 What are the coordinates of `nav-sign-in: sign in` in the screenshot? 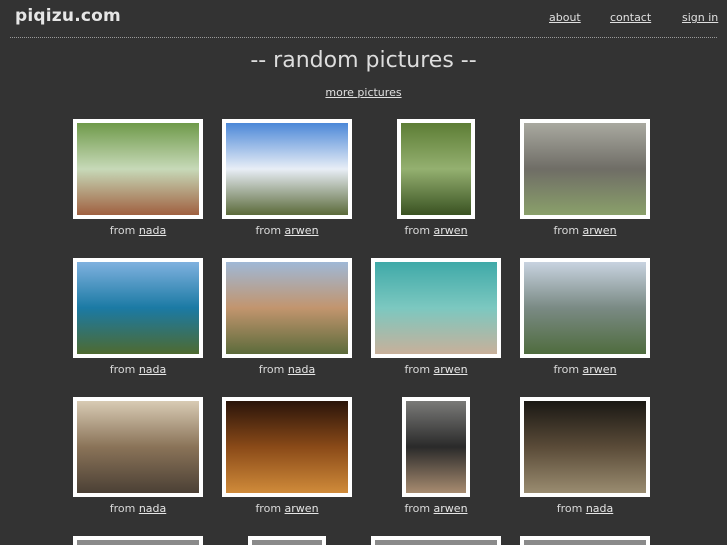 It's located at (700, 17).